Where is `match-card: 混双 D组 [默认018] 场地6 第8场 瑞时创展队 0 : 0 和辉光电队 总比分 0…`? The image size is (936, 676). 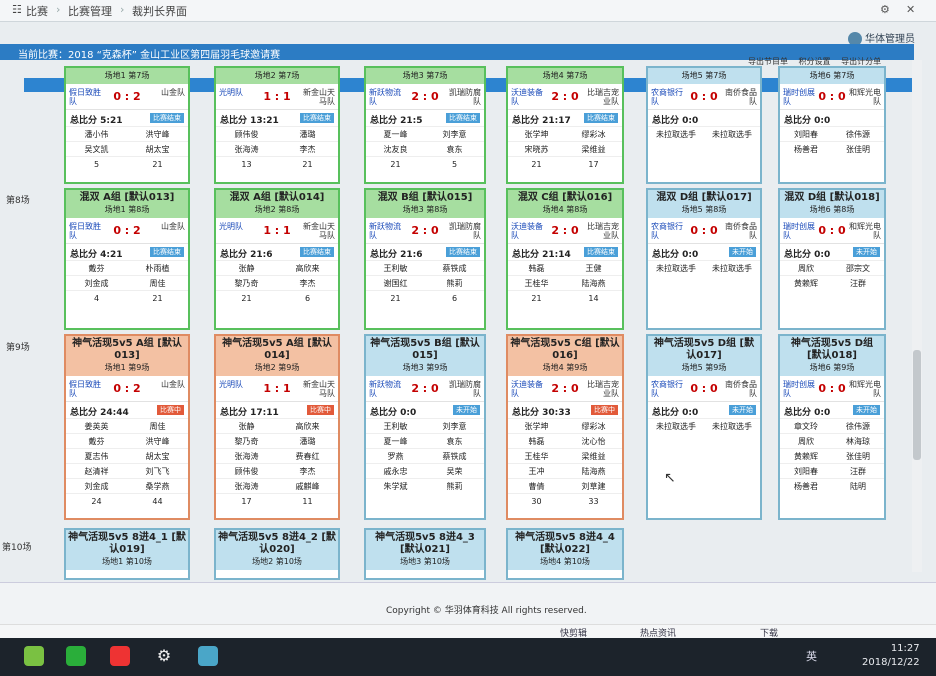
match-card: 混双 D组 [默认018] 场地6 第8场 瑞时创展队 0 : 0 和辉光电队 总比分 0… is located at coordinates (832, 259).